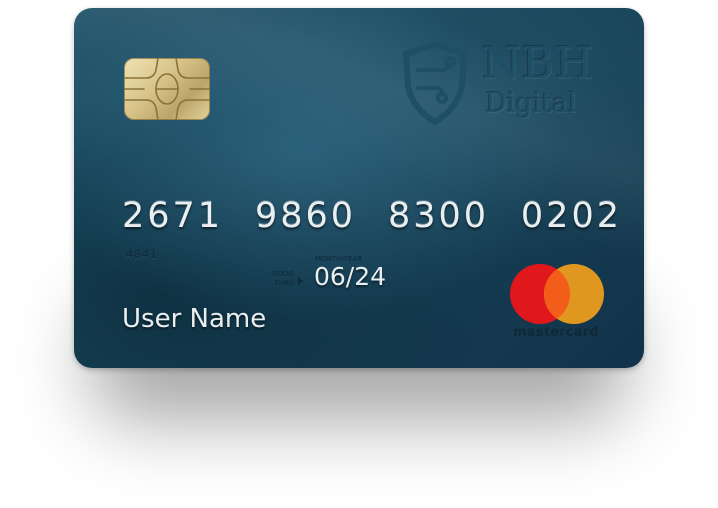  What do you see at coordinates (173, 216) in the screenshot?
I see `card-number-group-1: 2671` at bounding box center [173, 216].